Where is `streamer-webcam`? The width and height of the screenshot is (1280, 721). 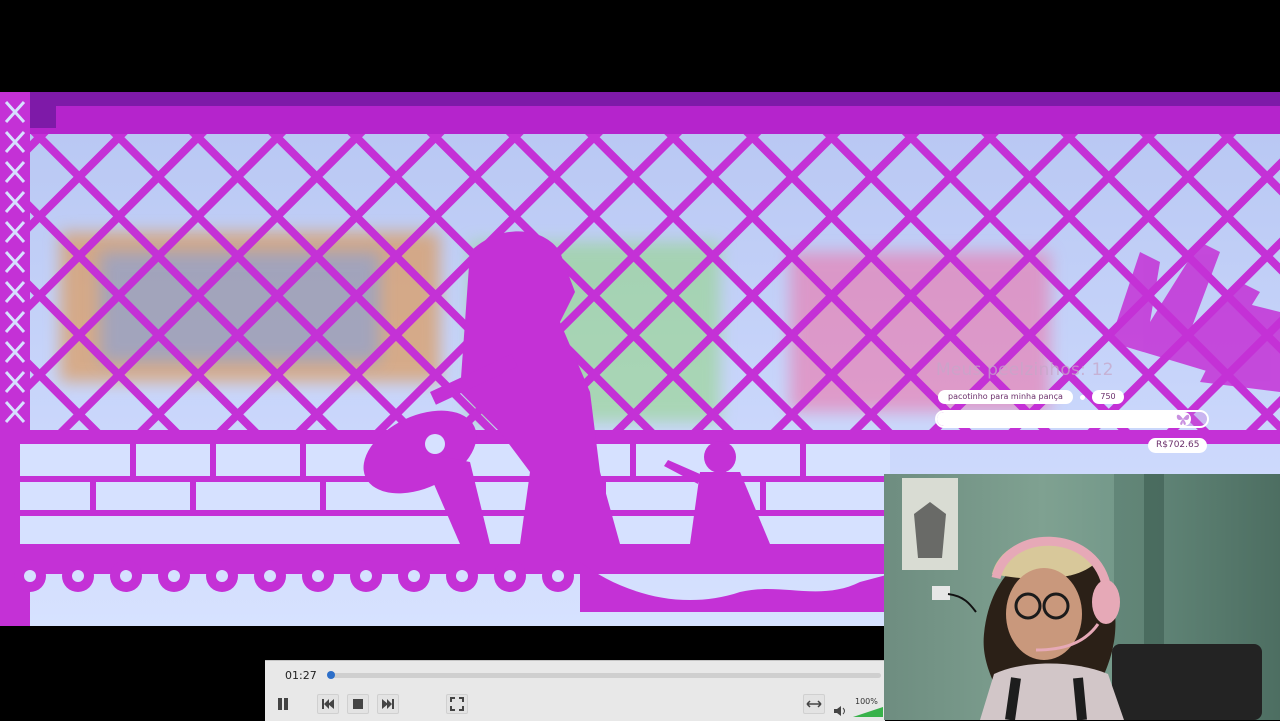 streamer-webcam is located at coordinates (1091, 597).